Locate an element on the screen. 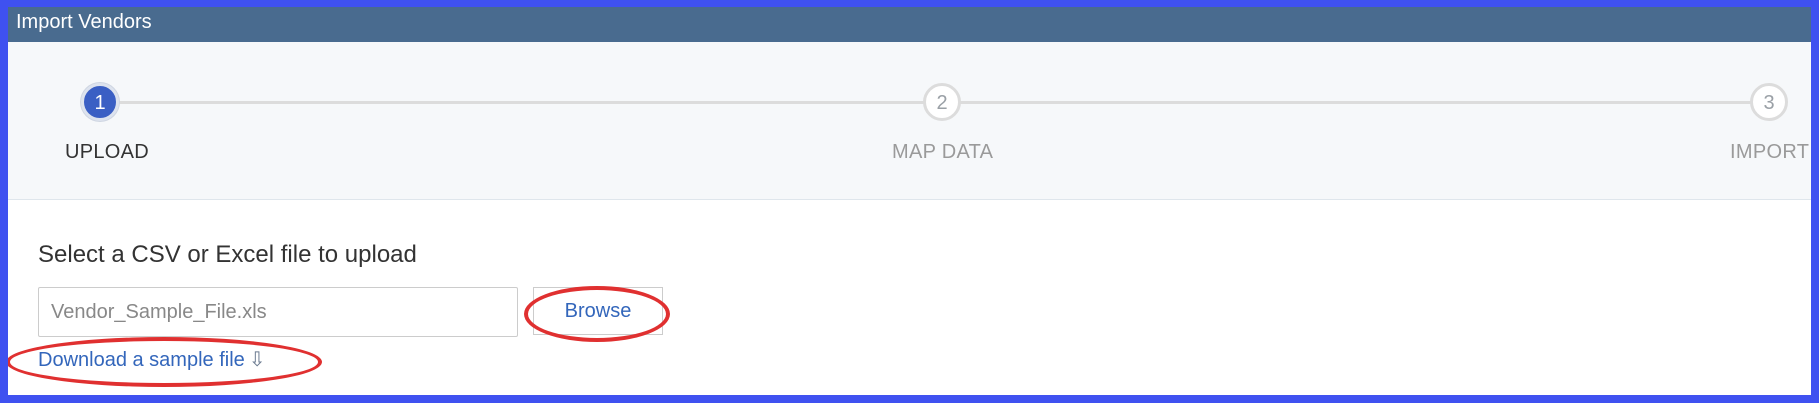 The width and height of the screenshot is (1819, 403). file-path-input is located at coordinates (278, 312).